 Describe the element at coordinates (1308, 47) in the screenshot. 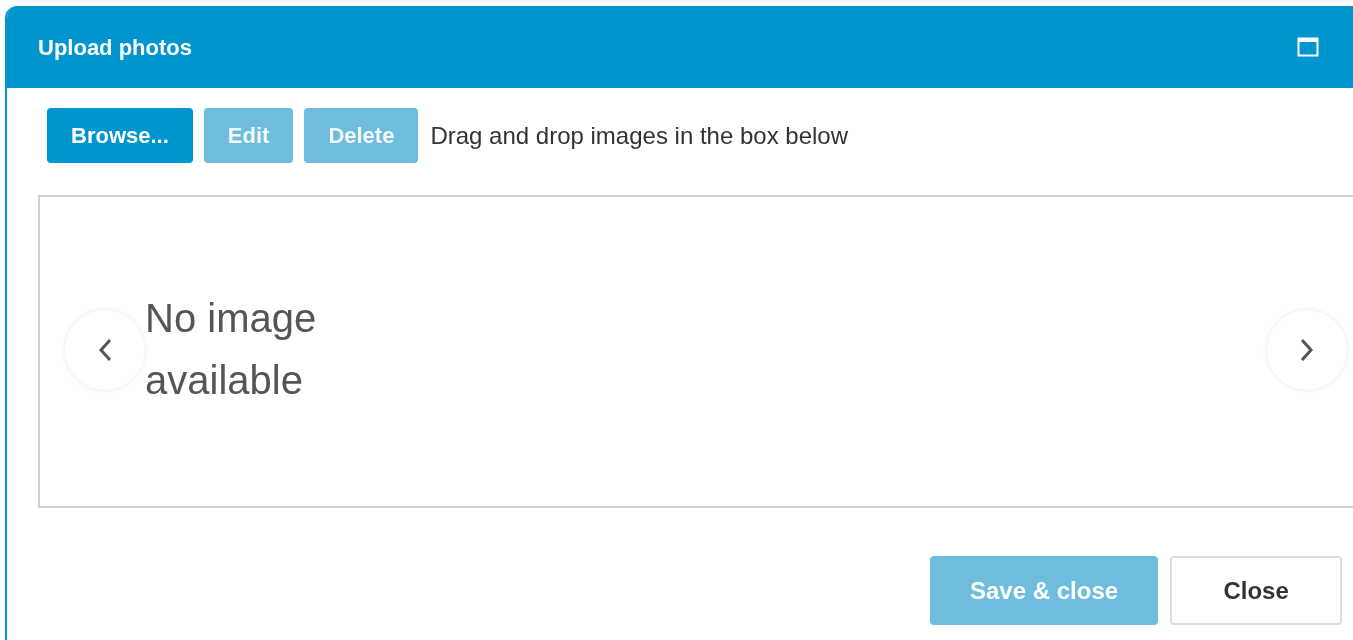

I see `maximize-icon` at that location.